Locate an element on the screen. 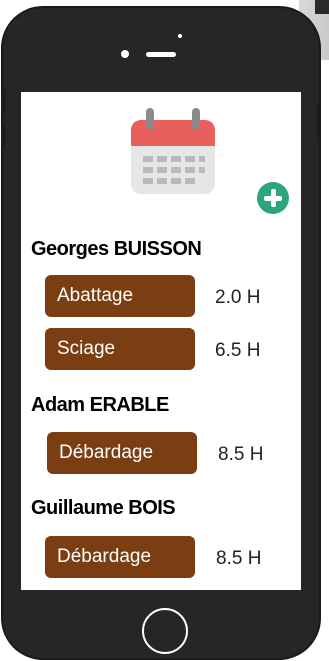 The image size is (329, 661). person-name: Guillaume BOIS is located at coordinates (103, 508).